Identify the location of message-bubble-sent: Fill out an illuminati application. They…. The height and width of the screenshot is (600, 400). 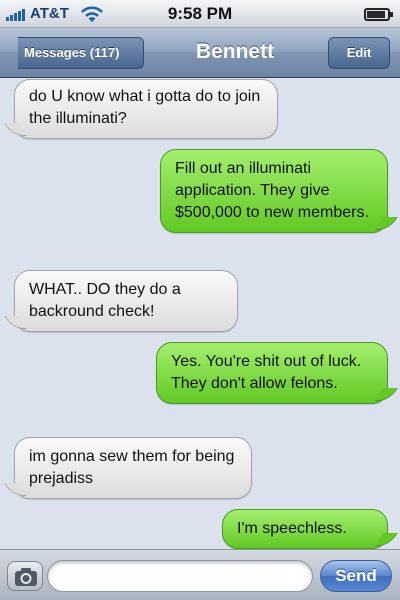
(274, 191).